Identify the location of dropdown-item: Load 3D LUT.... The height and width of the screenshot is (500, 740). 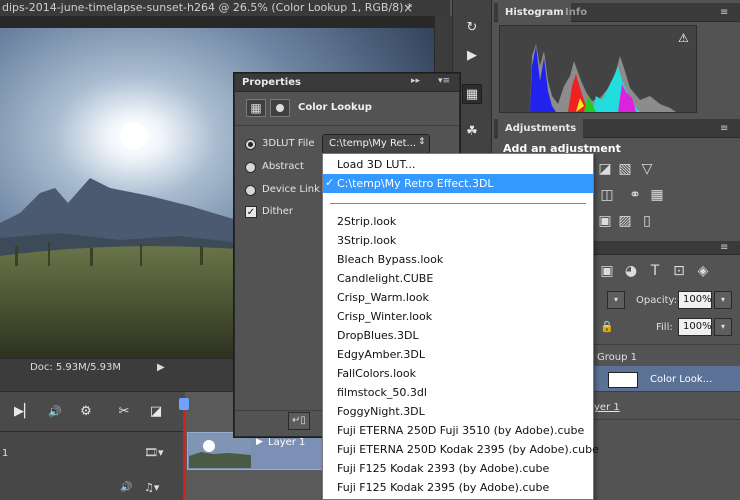
(458, 164).